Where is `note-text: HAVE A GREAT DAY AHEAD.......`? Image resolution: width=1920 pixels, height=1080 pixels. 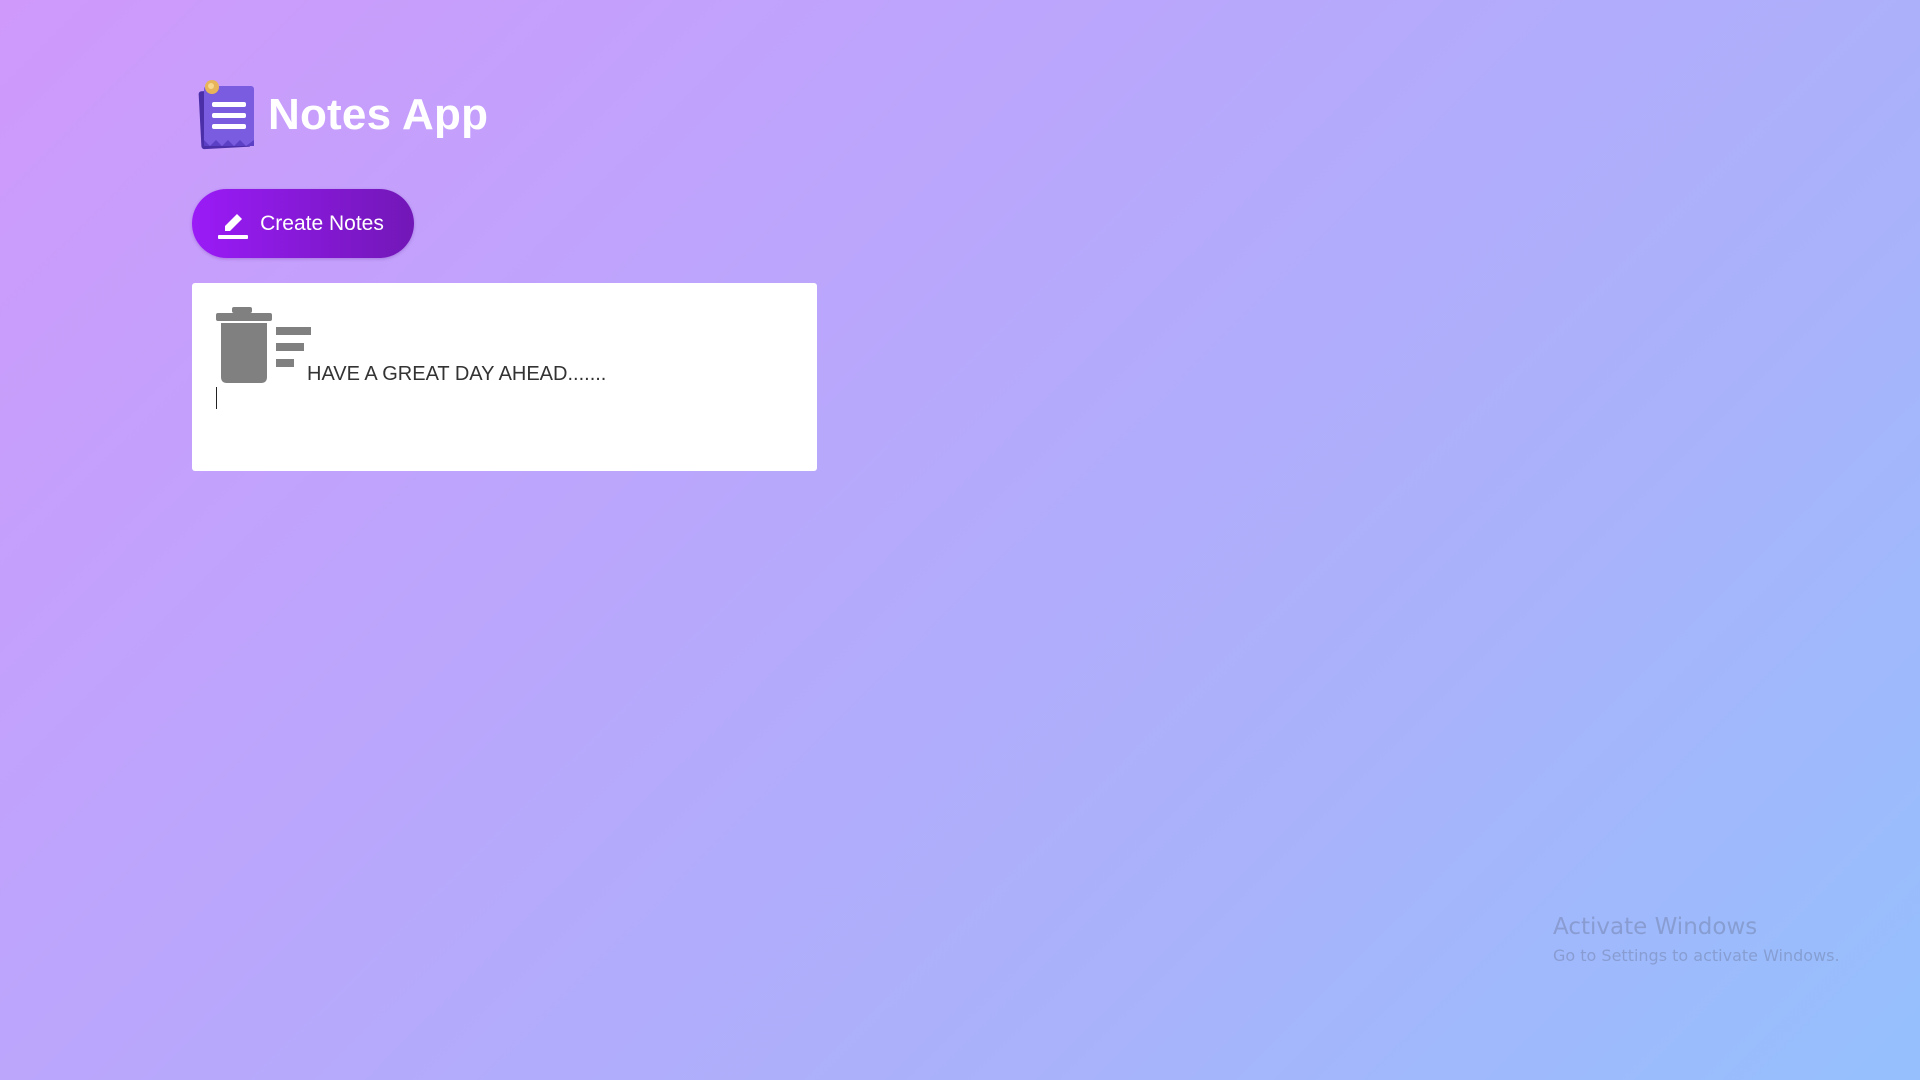
note-text: HAVE A GREAT DAY AHEAD....... is located at coordinates (456, 374).